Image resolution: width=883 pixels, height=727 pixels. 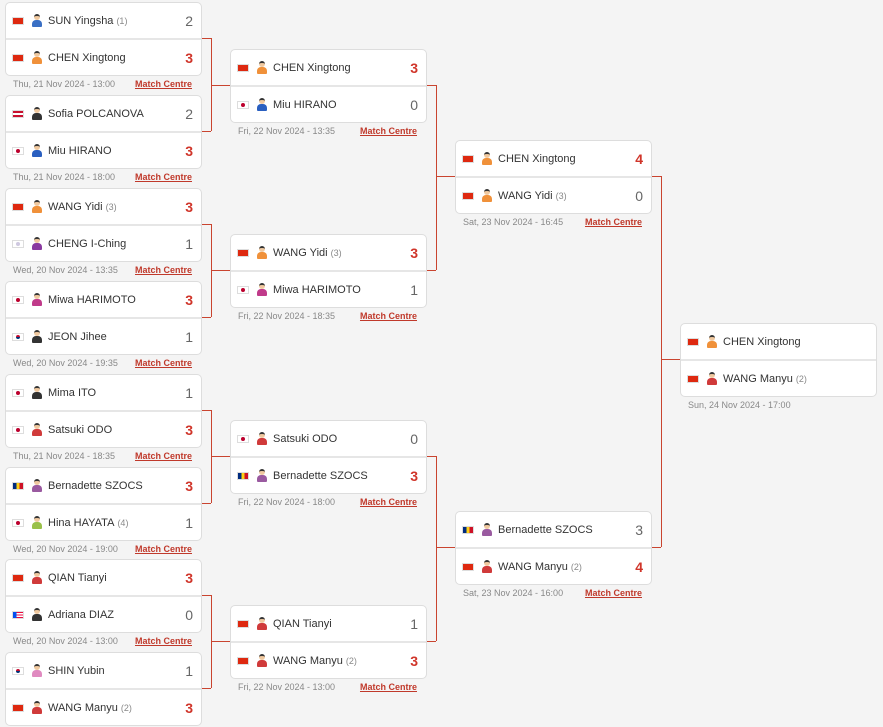 I want to click on player-row: Miwa HARIMOTO 3, so click(x=103, y=299).